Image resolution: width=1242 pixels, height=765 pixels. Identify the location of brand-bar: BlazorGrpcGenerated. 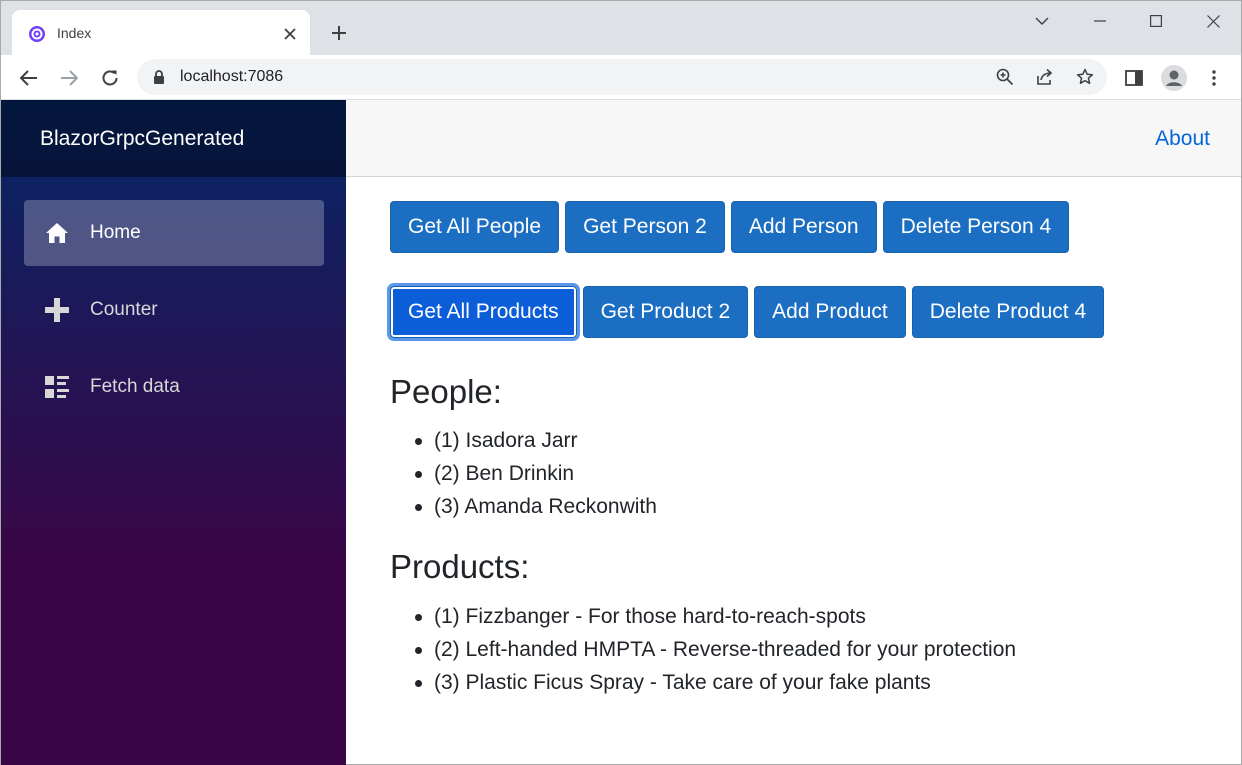
(173, 138).